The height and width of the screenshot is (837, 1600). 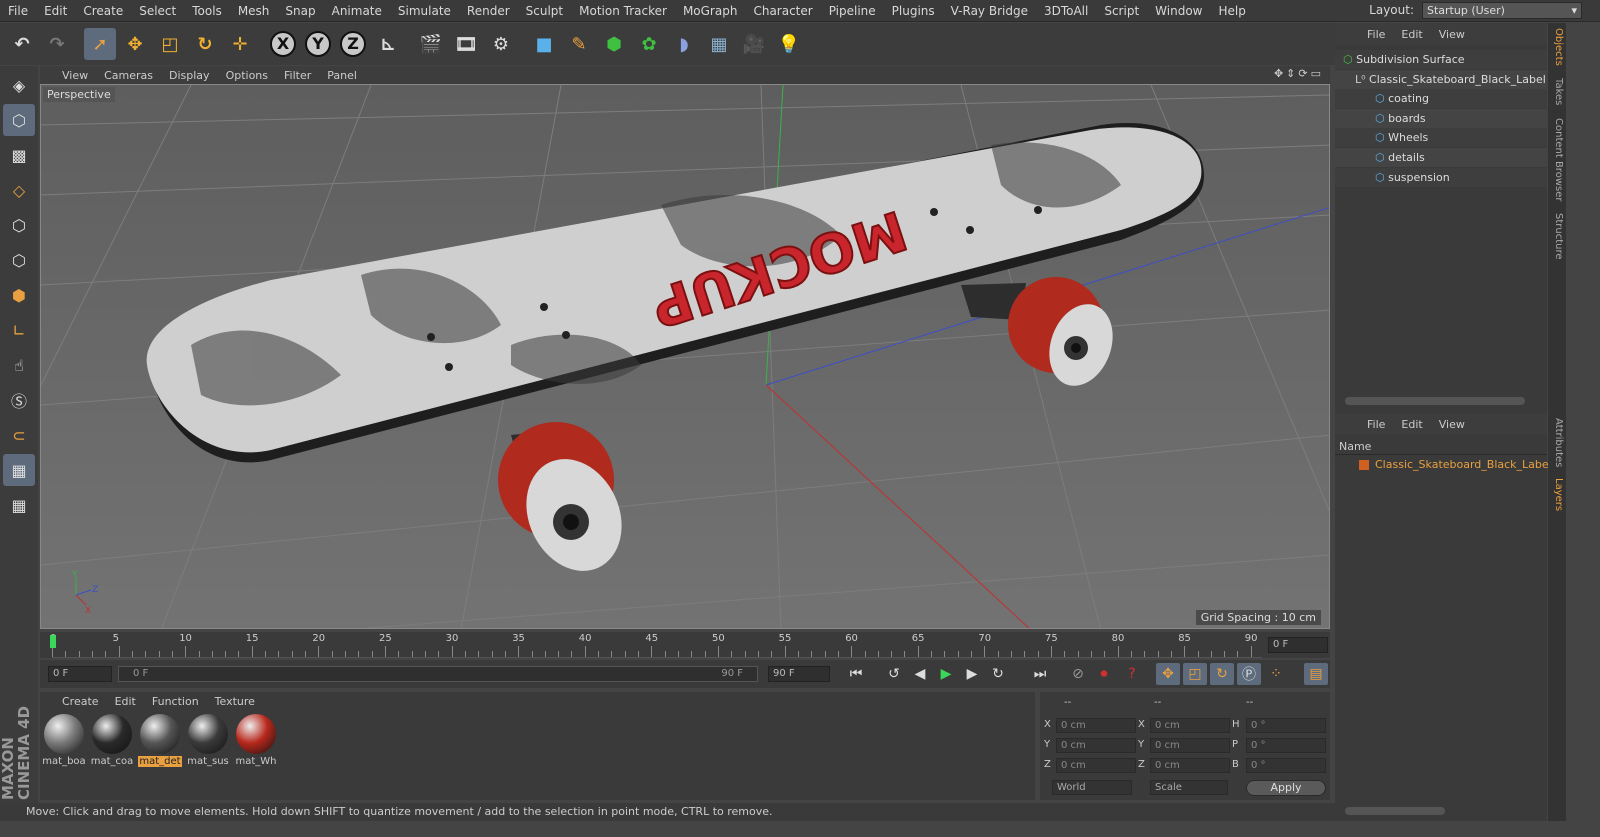 What do you see at coordinates (614, 44) in the screenshot?
I see `subdivision-generator-icon: ⬢` at bounding box center [614, 44].